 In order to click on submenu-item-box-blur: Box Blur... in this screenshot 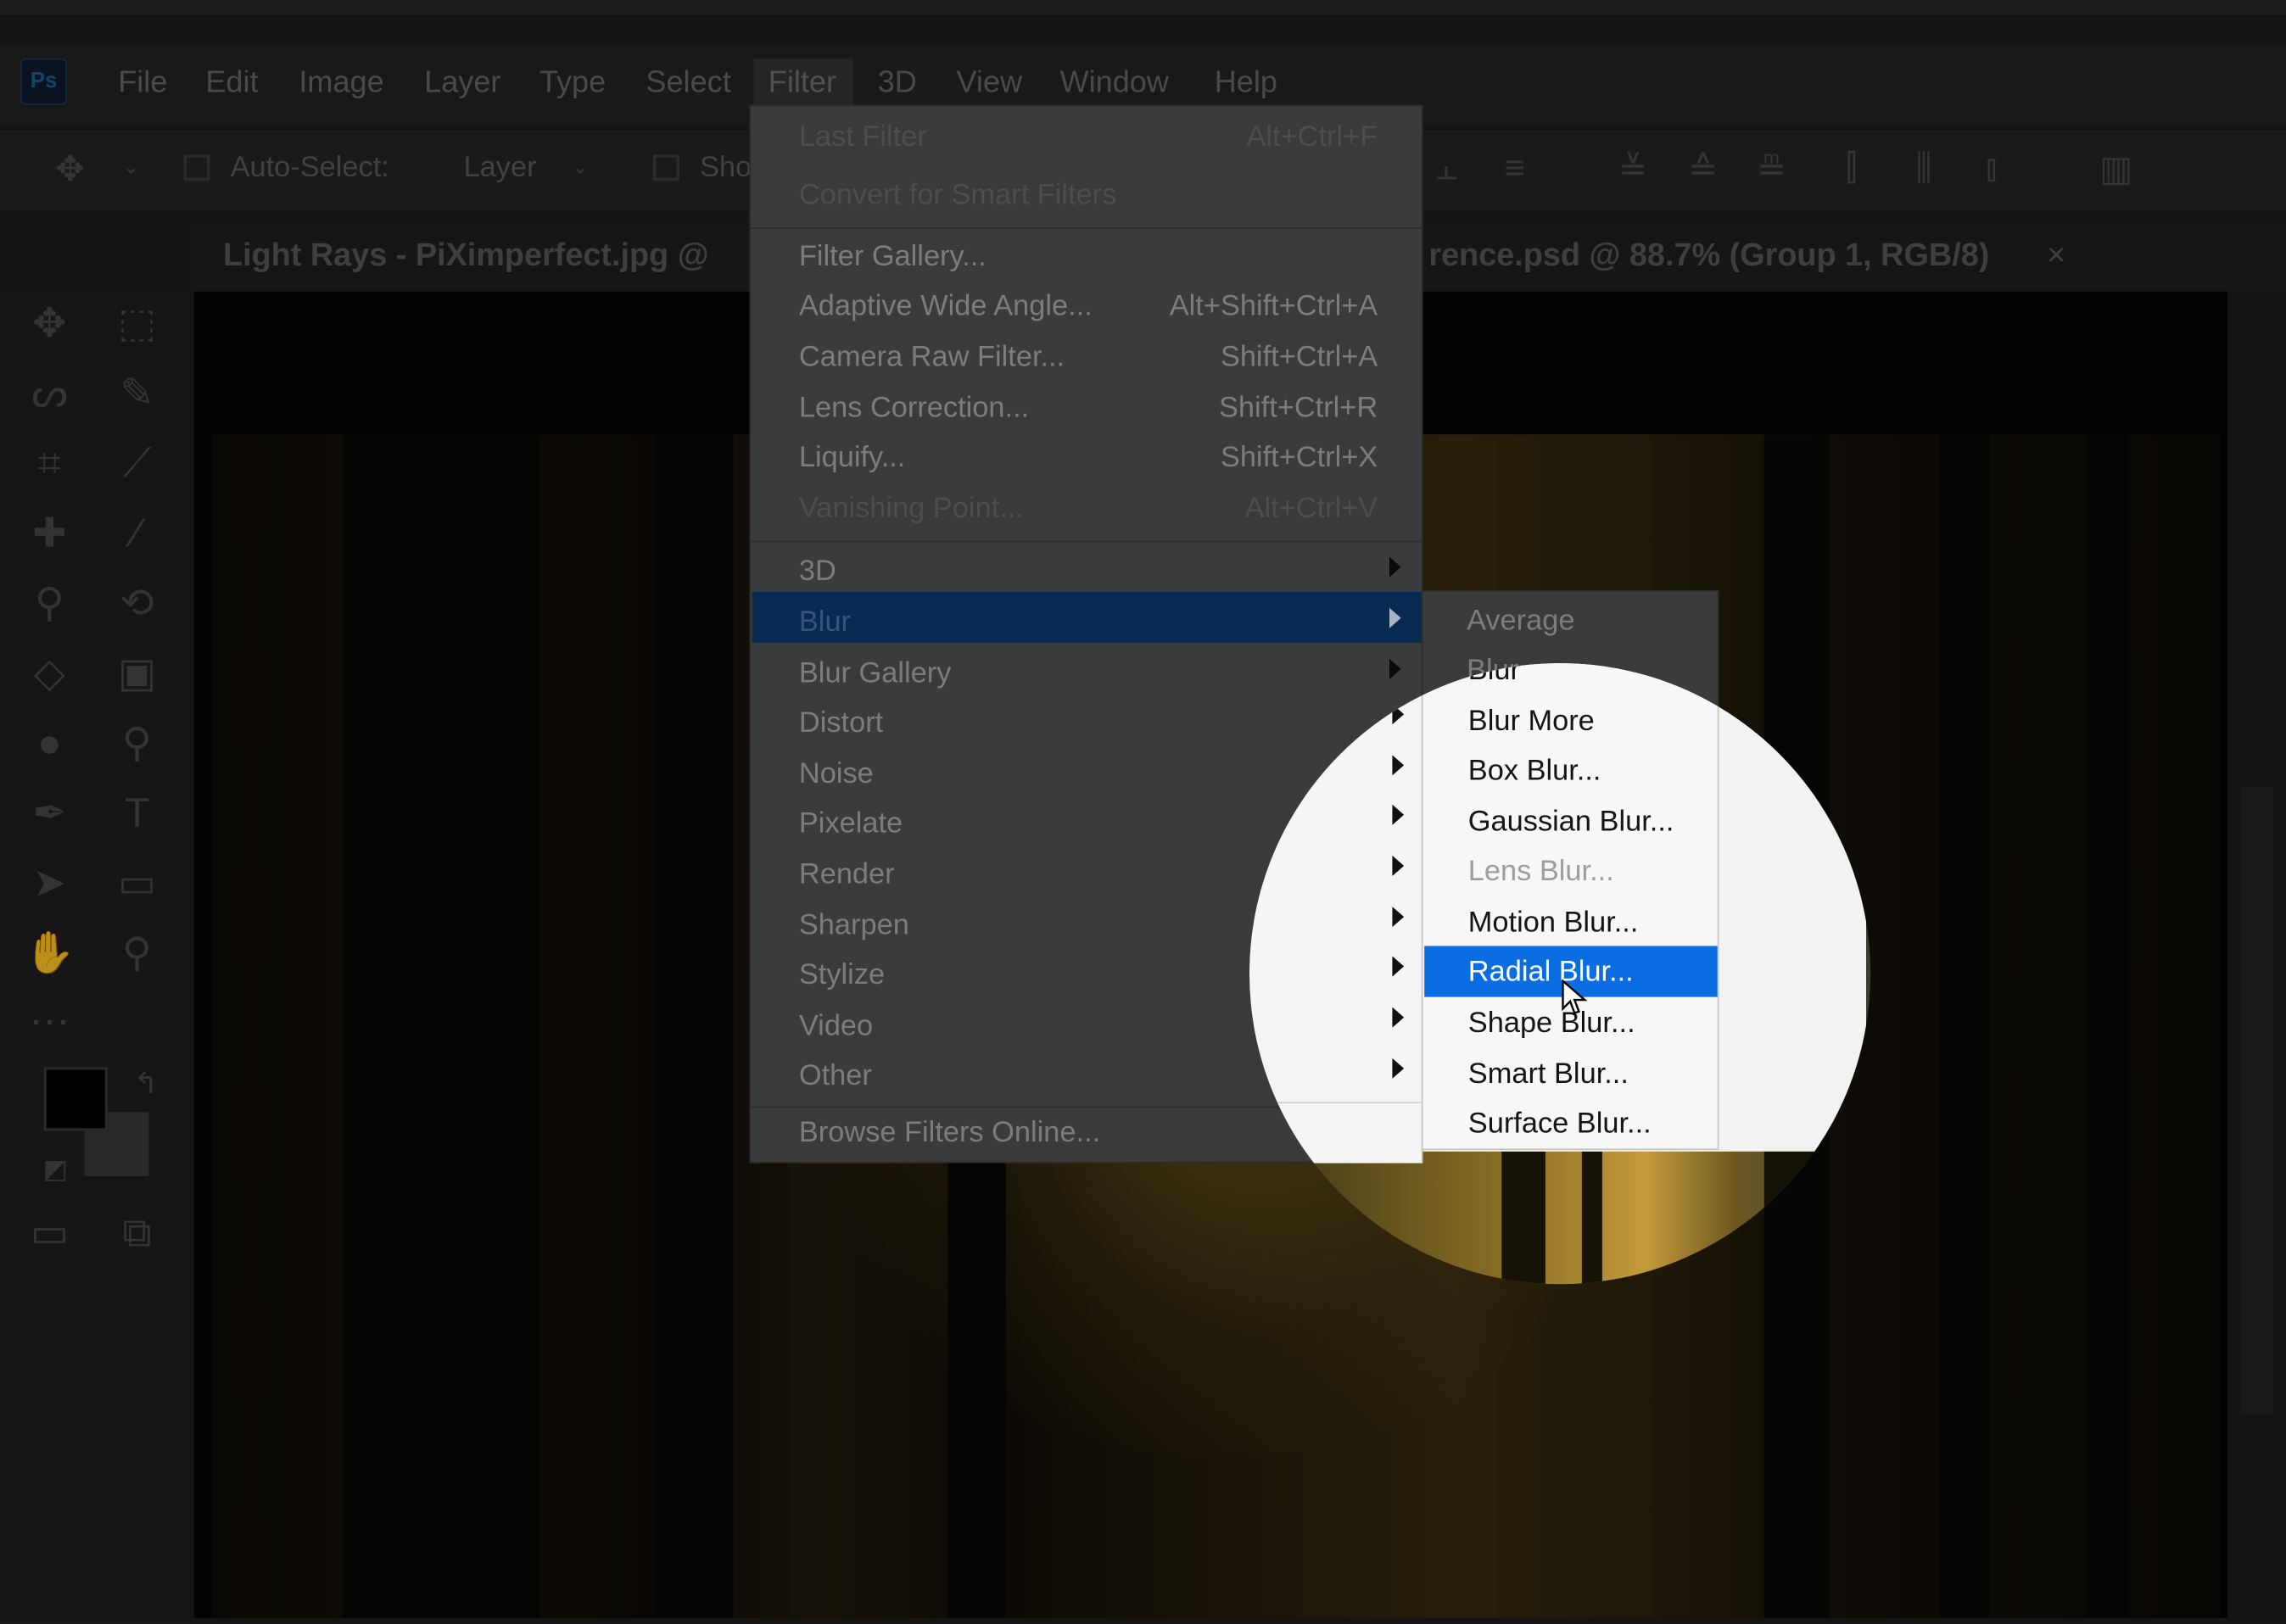, I will do `click(1534, 772)`.